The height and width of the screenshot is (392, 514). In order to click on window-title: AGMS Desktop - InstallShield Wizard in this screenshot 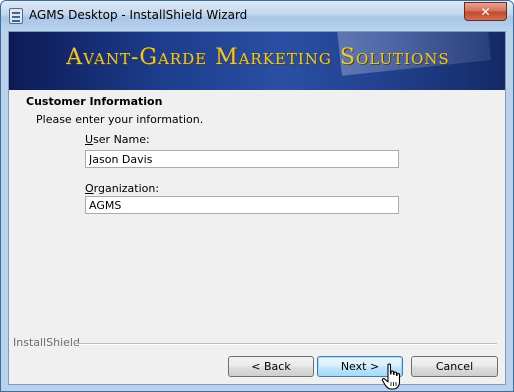, I will do `click(138, 15)`.